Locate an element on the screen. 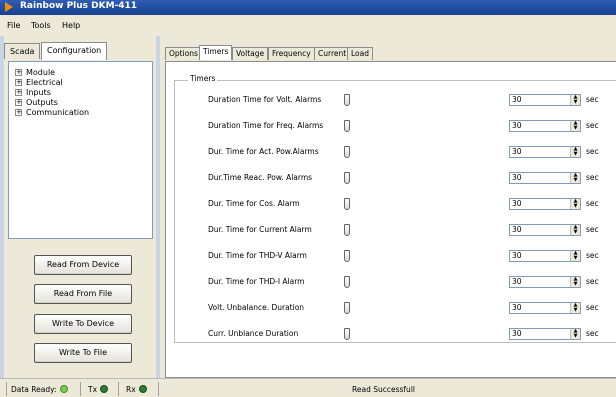 This screenshot has width=616, height=397. read-from-file-button: Read From File is located at coordinates (83, 294).